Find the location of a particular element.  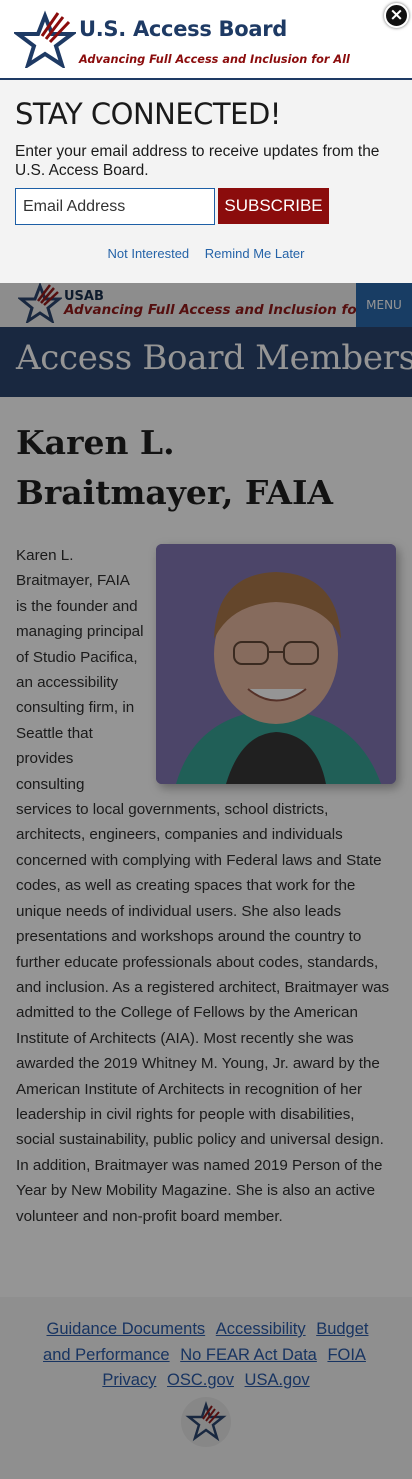

popup-actions: Not Interested Remind Me Later is located at coordinates (206, 253).